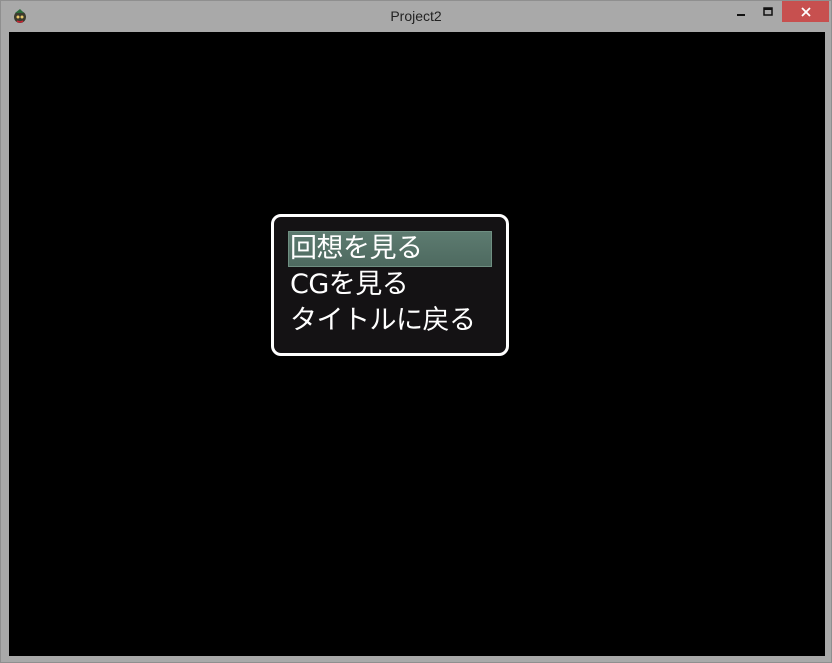  I want to click on window-title: Project2, so click(416, 16).